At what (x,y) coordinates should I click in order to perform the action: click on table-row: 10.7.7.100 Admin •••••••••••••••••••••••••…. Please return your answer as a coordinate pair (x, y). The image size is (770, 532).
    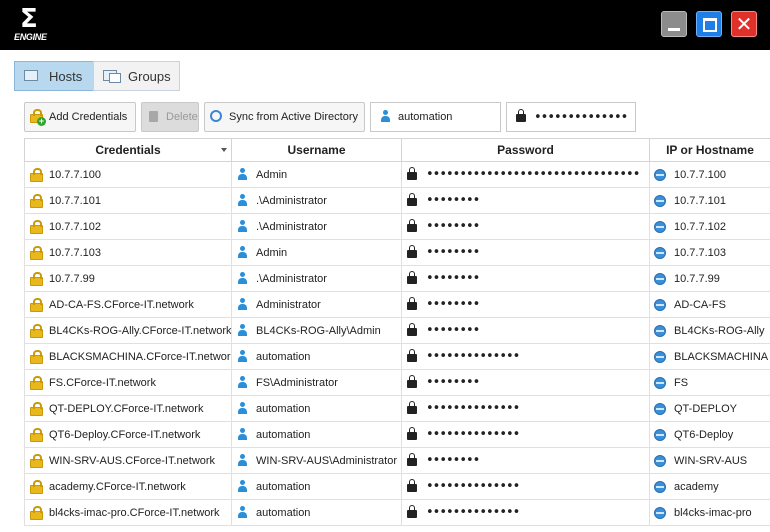
    Looking at the image, I should click on (397, 174).